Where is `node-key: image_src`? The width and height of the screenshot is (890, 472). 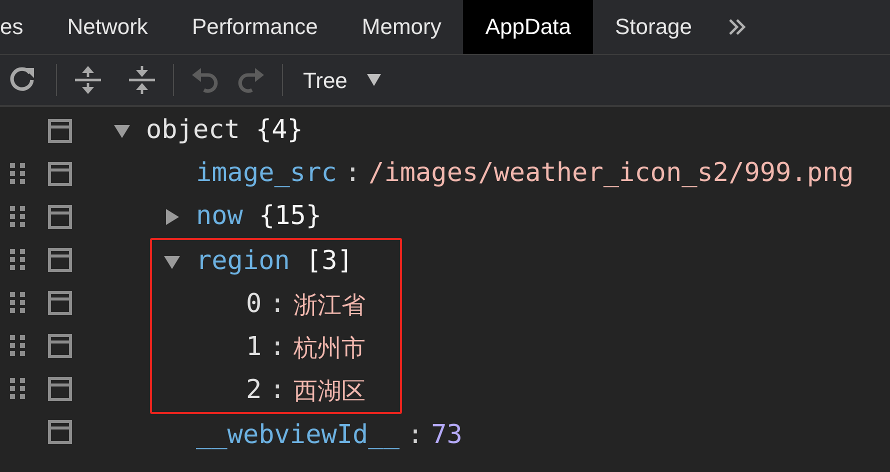
node-key: image_src is located at coordinates (266, 173).